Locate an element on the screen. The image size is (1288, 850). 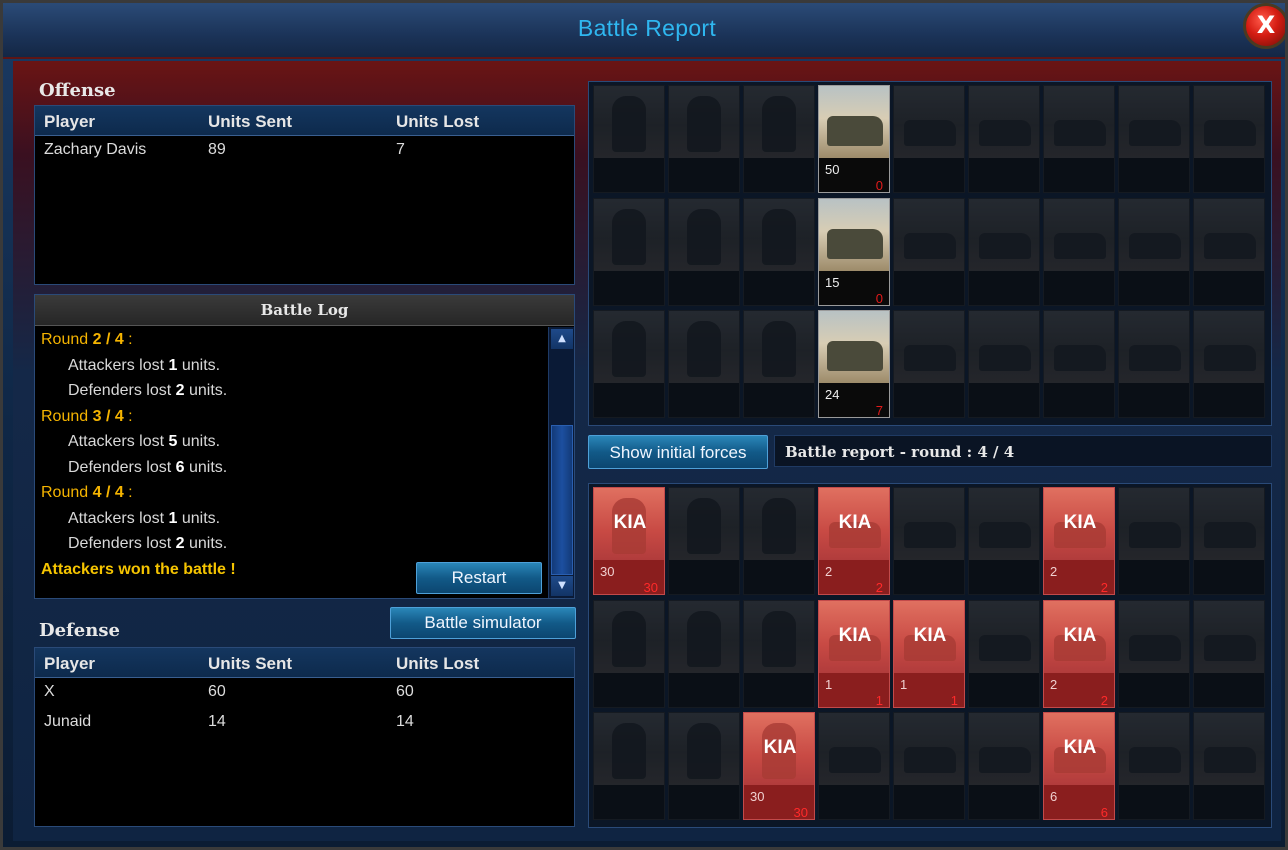
show-initial-forces-button: Show initial forces is located at coordinates (678, 452).